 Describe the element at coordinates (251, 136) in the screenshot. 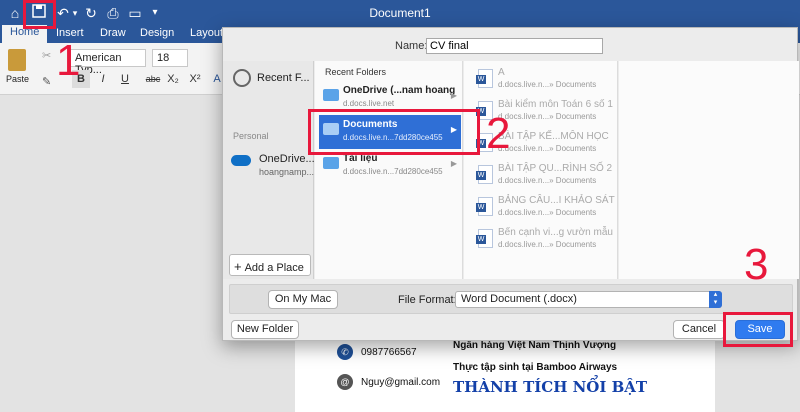

I see `sidebar-section-personal: Personal` at that location.